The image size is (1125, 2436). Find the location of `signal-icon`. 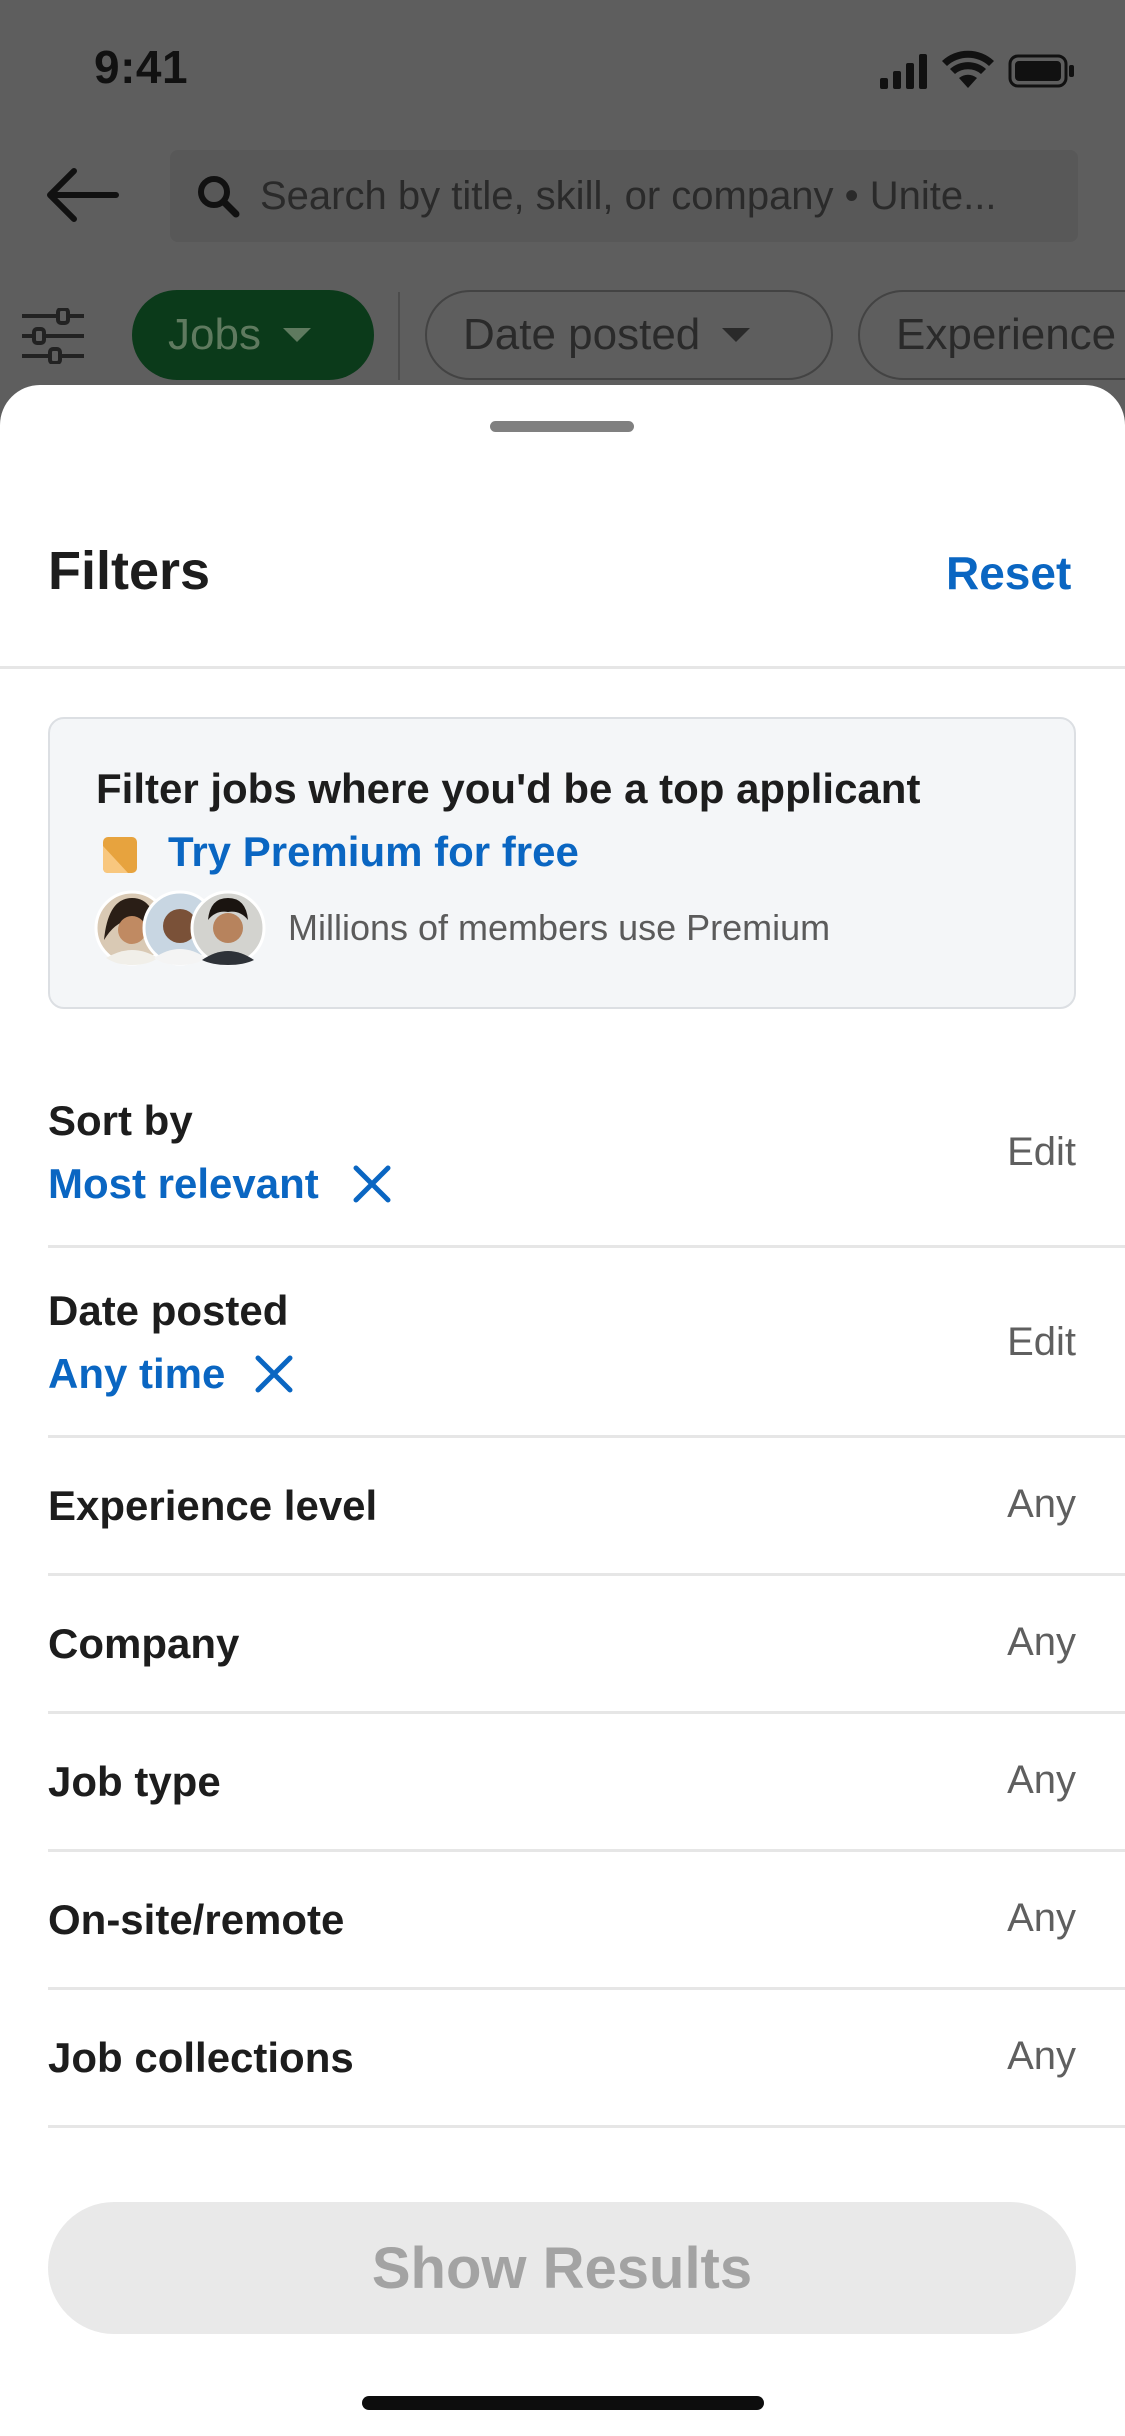

signal-icon is located at coordinates (903, 71).